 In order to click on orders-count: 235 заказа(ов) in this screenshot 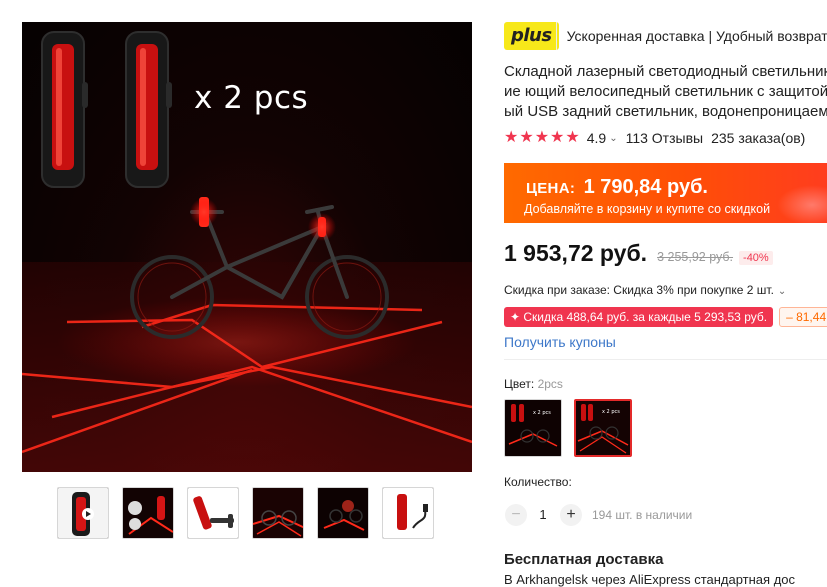, I will do `click(758, 138)`.